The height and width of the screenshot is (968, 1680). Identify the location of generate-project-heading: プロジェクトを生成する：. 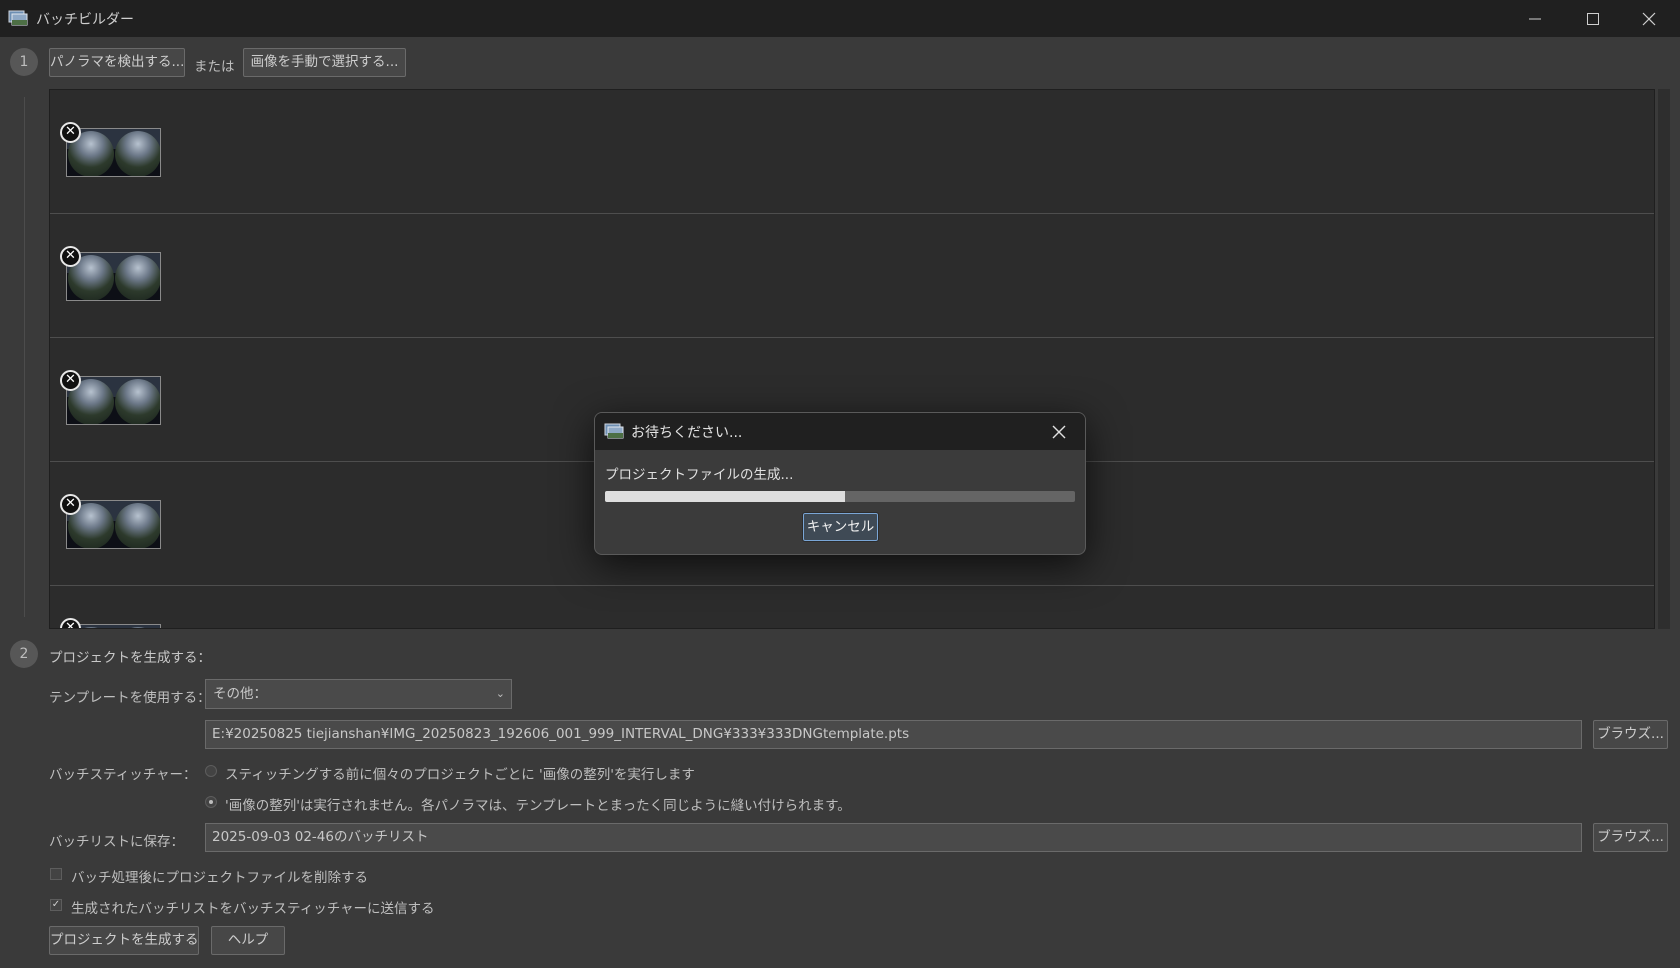
(130, 658).